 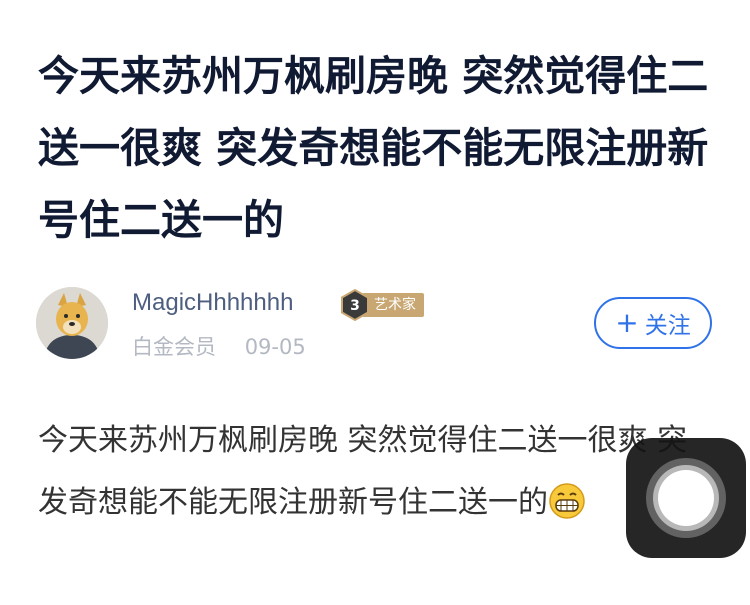 I want to click on follow-button: + 关注, so click(x=653, y=323).